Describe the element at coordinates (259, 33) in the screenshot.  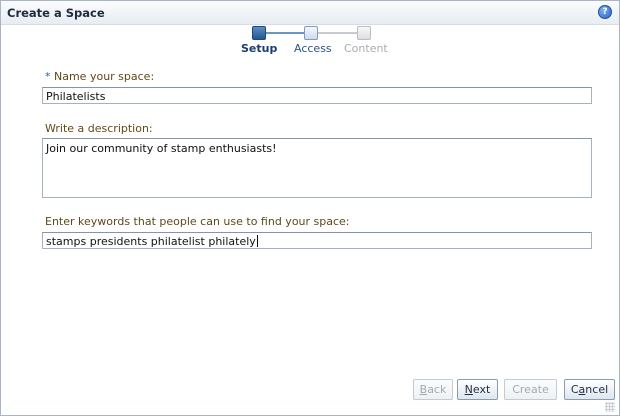
I see `step-setup-indicator` at that location.